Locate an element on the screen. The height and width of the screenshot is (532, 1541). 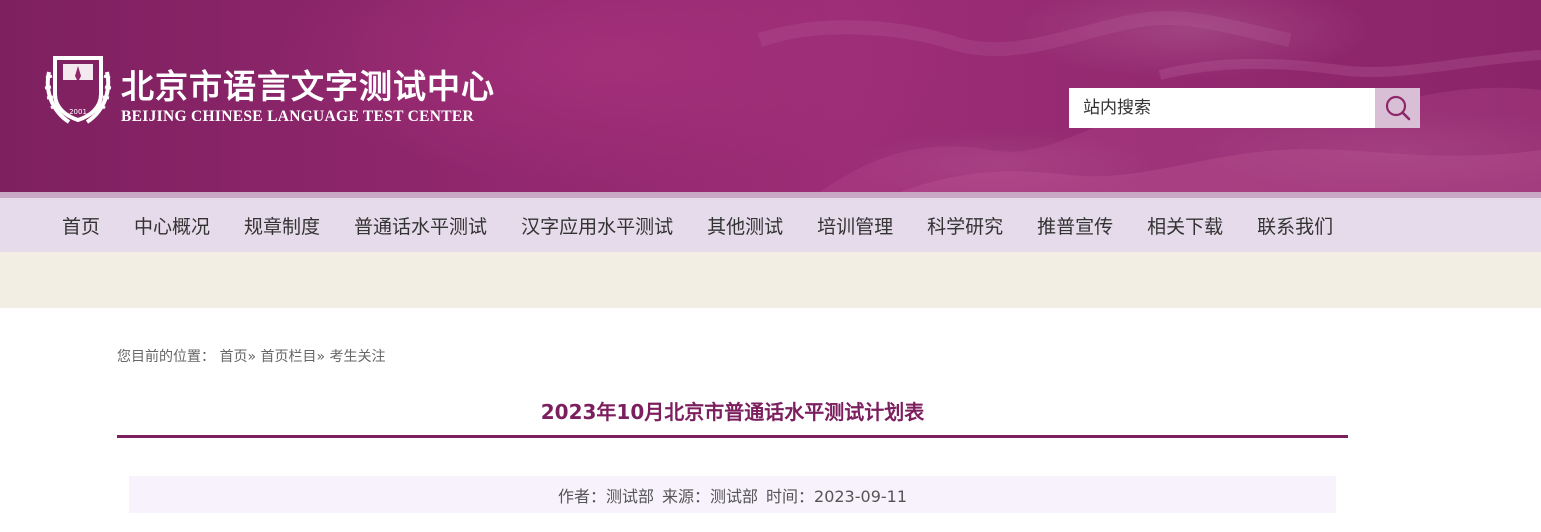
nav-item-training: 培训管理 is located at coordinates (855, 225).